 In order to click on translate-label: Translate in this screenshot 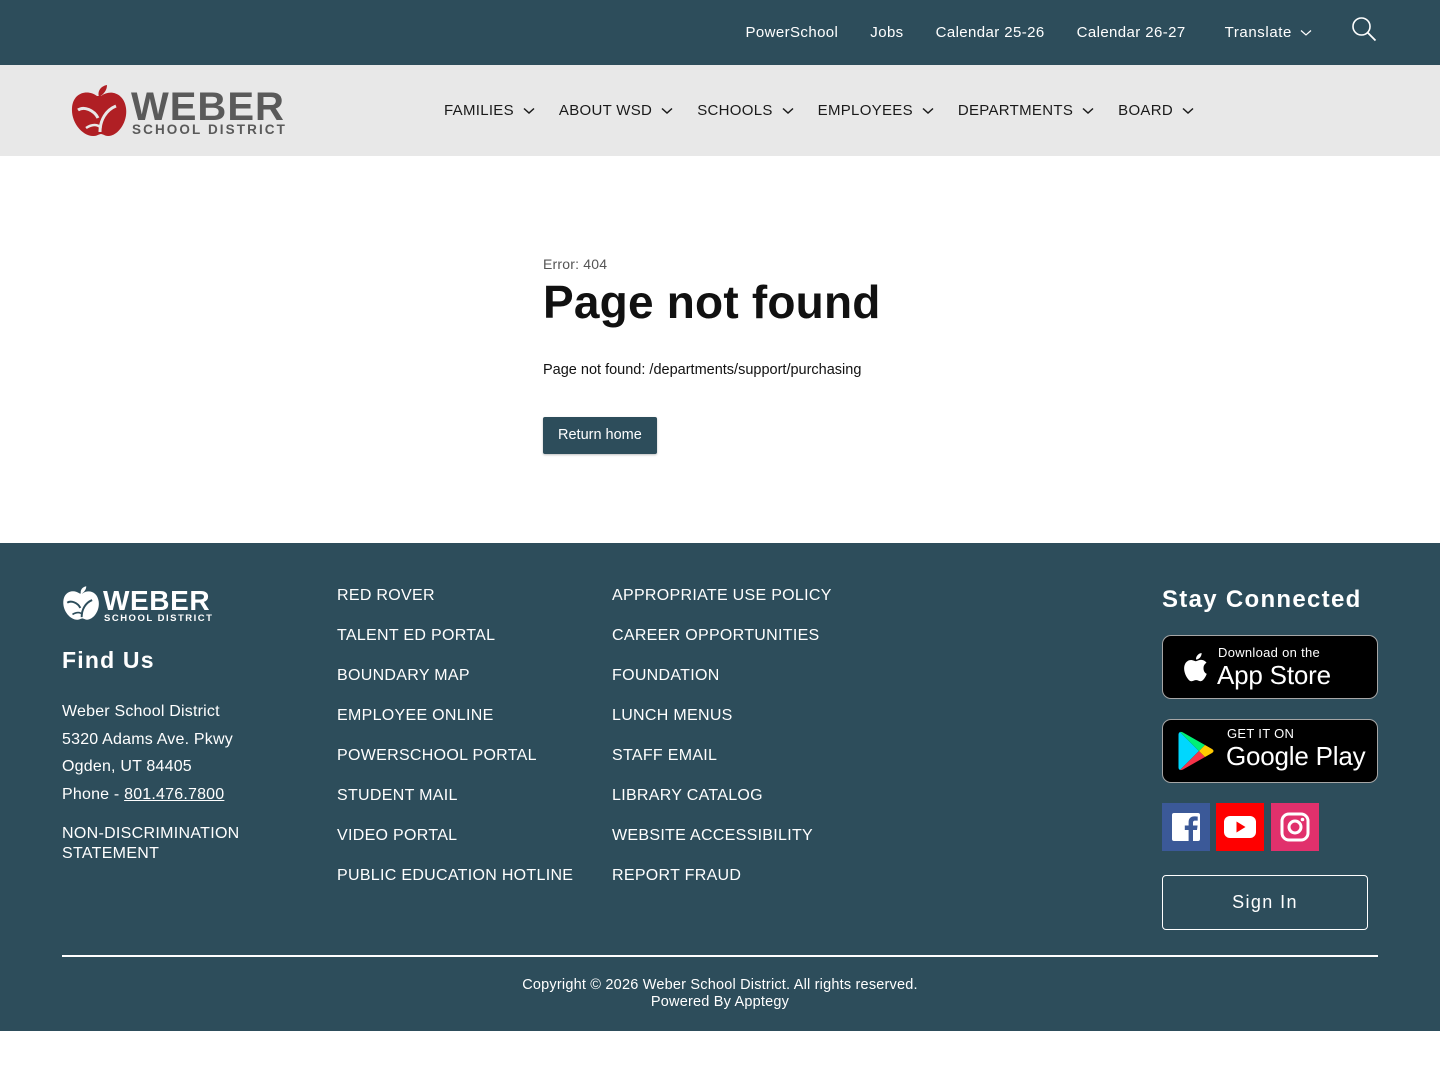, I will do `click(1258, 32)`.